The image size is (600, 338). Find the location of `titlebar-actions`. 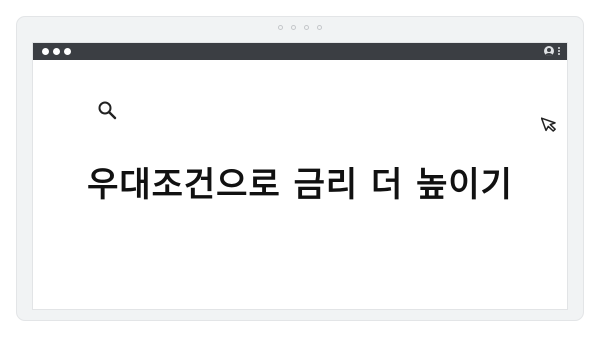

titlebar-actions is located at coordinates (552, 51).